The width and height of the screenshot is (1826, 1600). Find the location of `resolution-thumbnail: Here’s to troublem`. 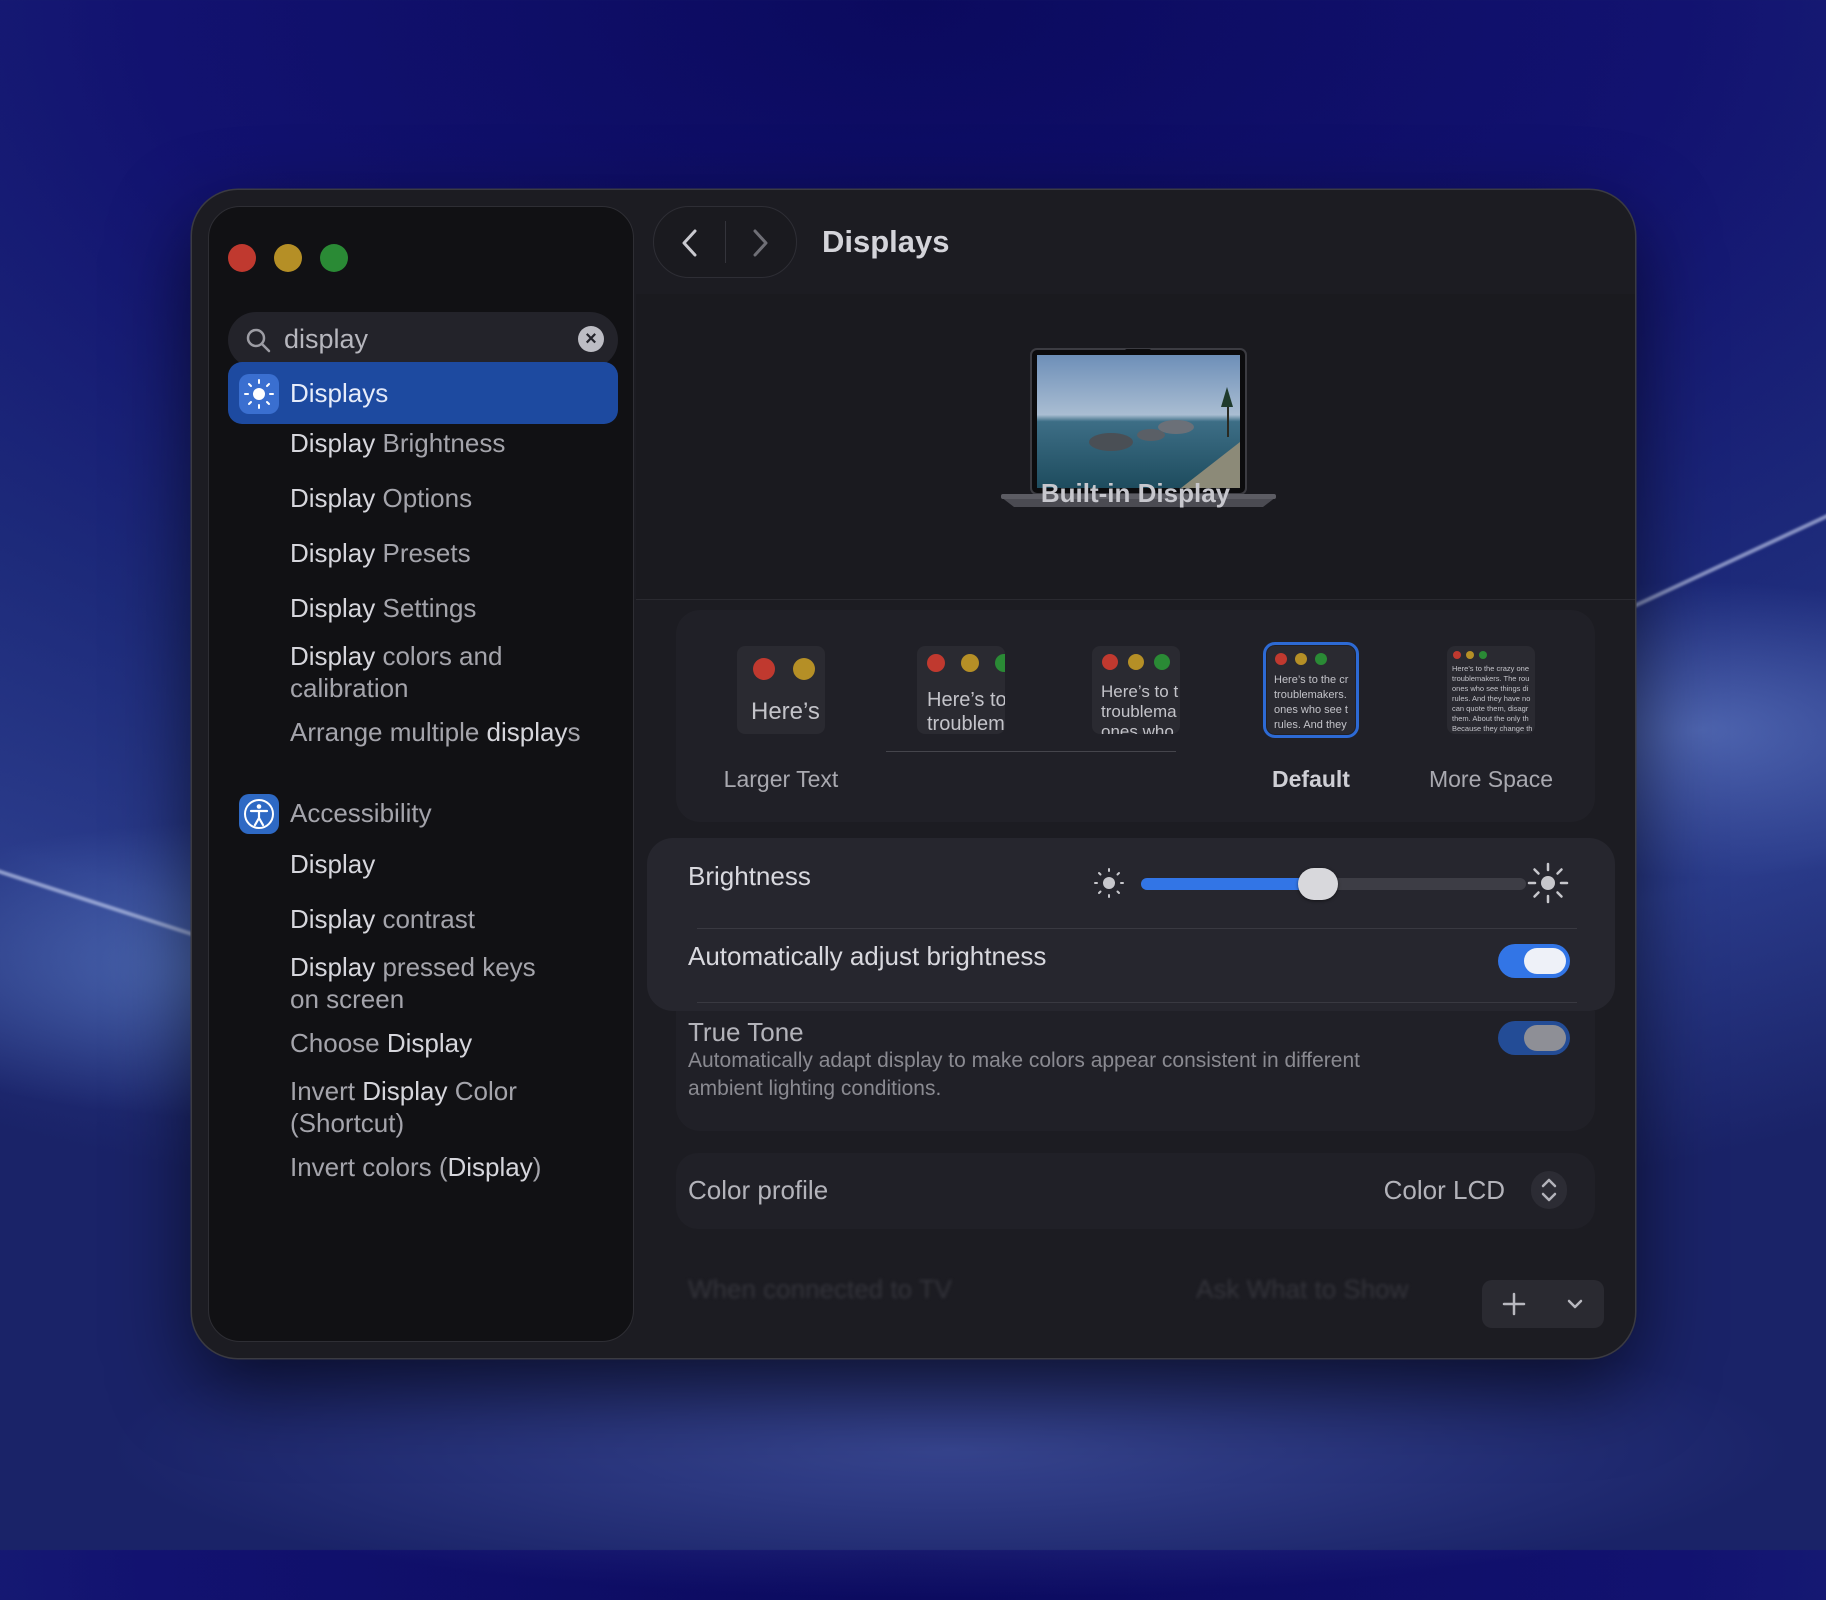

resolution-thumbnail: Here’s to troublem is located at coordinates (961, 690).